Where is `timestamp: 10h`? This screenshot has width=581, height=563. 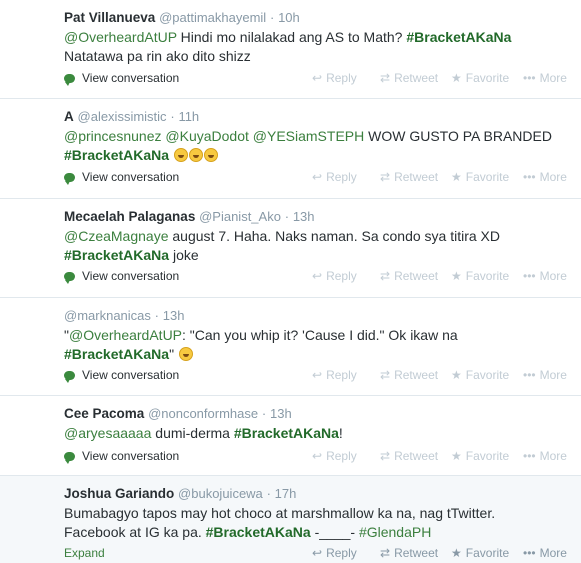 timestamp: 10h is located at coordinates (289, 17).